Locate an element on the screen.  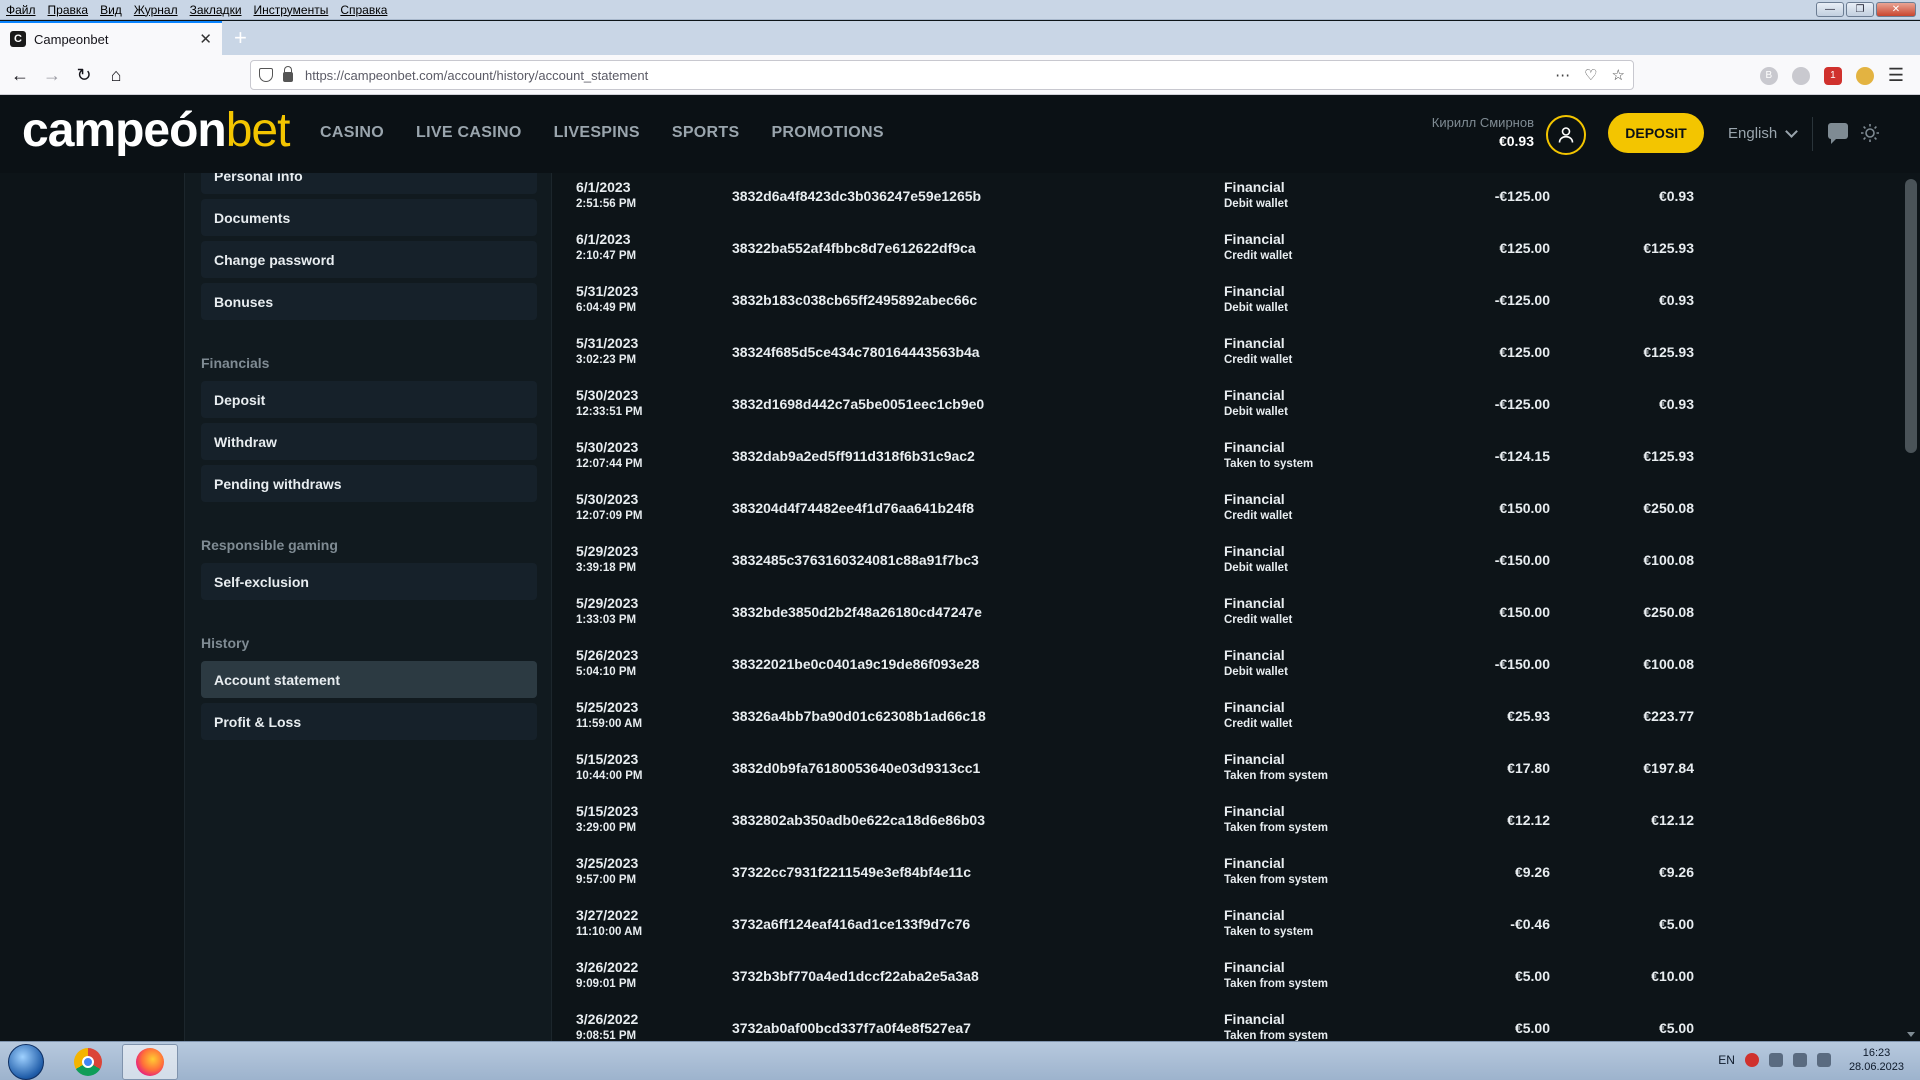
tracking-shield-icon is located at coordinates (266, 75).